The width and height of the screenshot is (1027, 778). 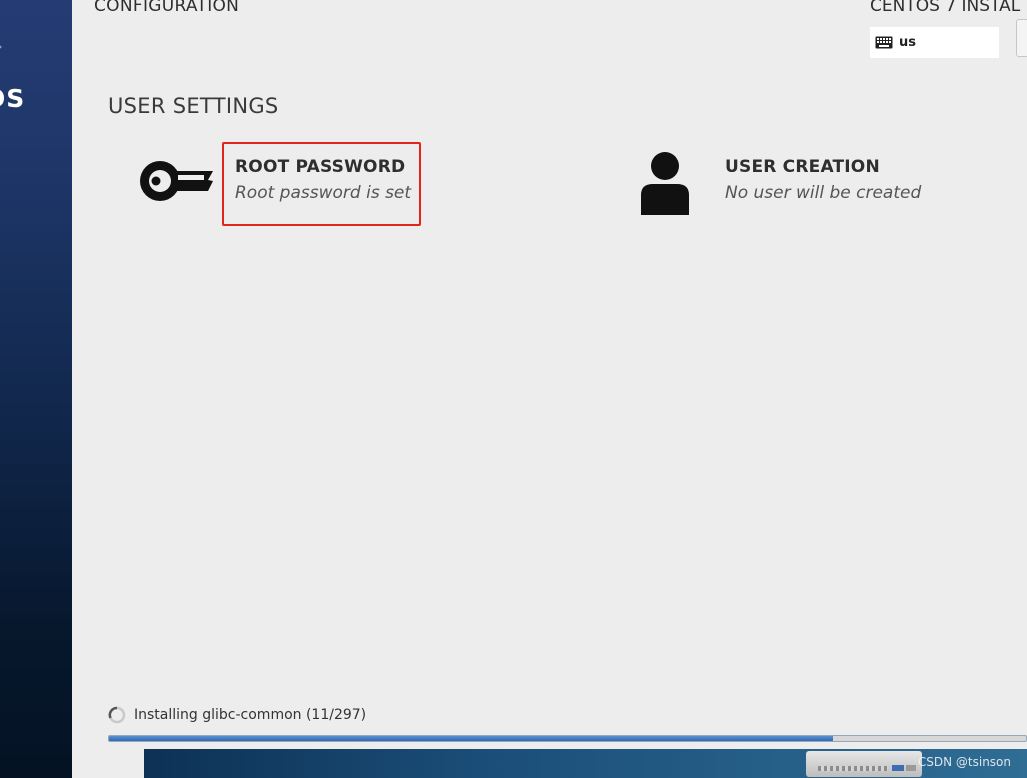 What do you see at coordinates (13, 98) in the screenshot?
I see `sidebar-logo-text: OS` at bounding box center [13, 98].